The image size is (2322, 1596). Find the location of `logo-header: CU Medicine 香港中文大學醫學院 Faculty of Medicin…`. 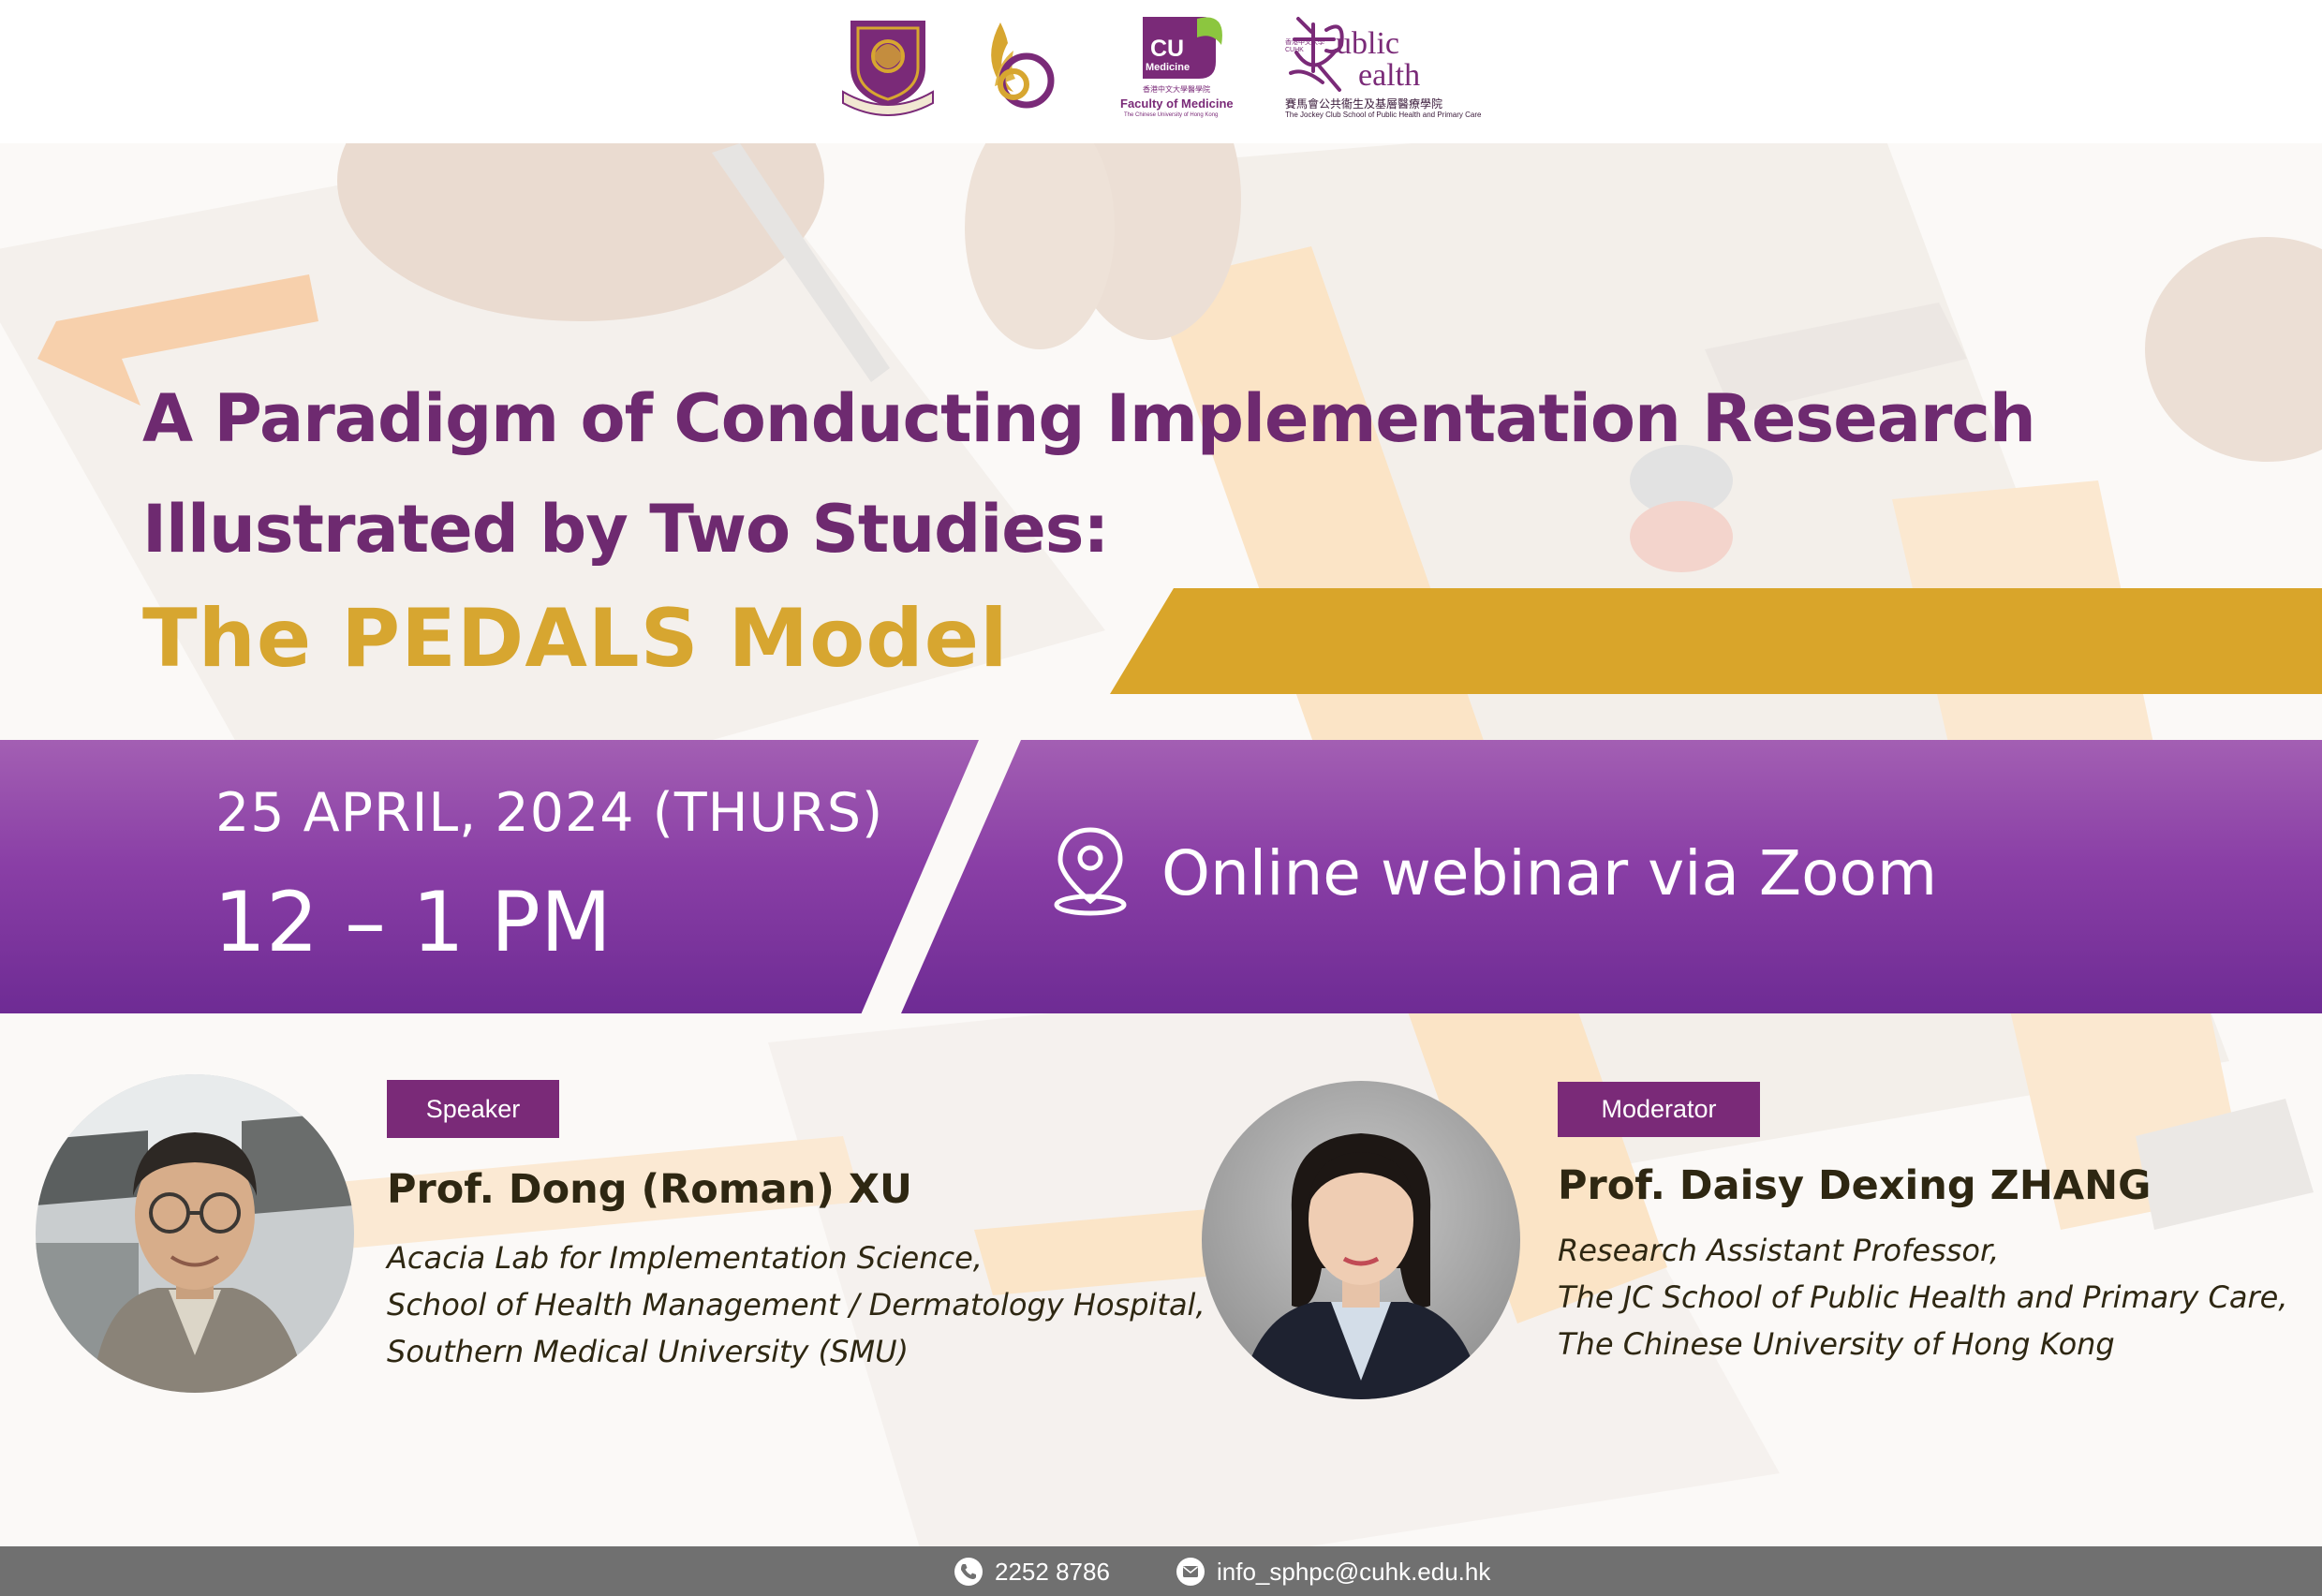

logo-header: CU Medicine 香港中文大學醫學院 Faculty of Medicin… is located at coordinates (1161, 71).